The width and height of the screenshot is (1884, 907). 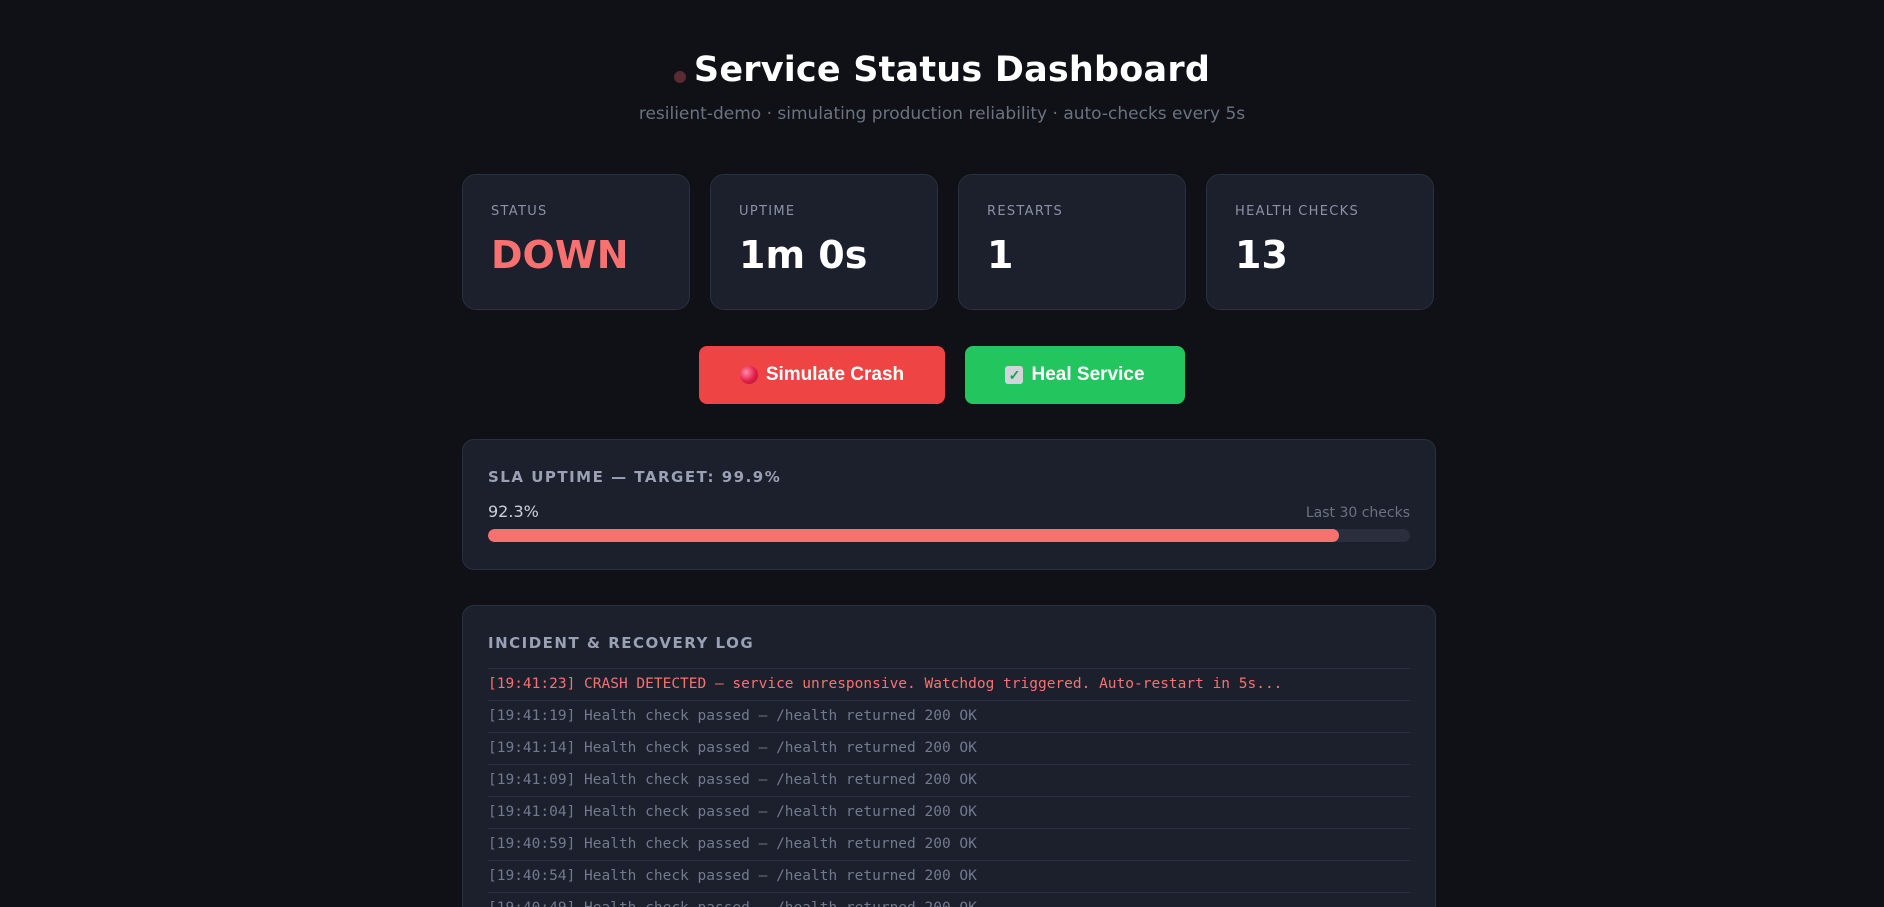 I want to click on log-title: INCIDENT & RECOVERY LOG, so click(x=621, y=643).